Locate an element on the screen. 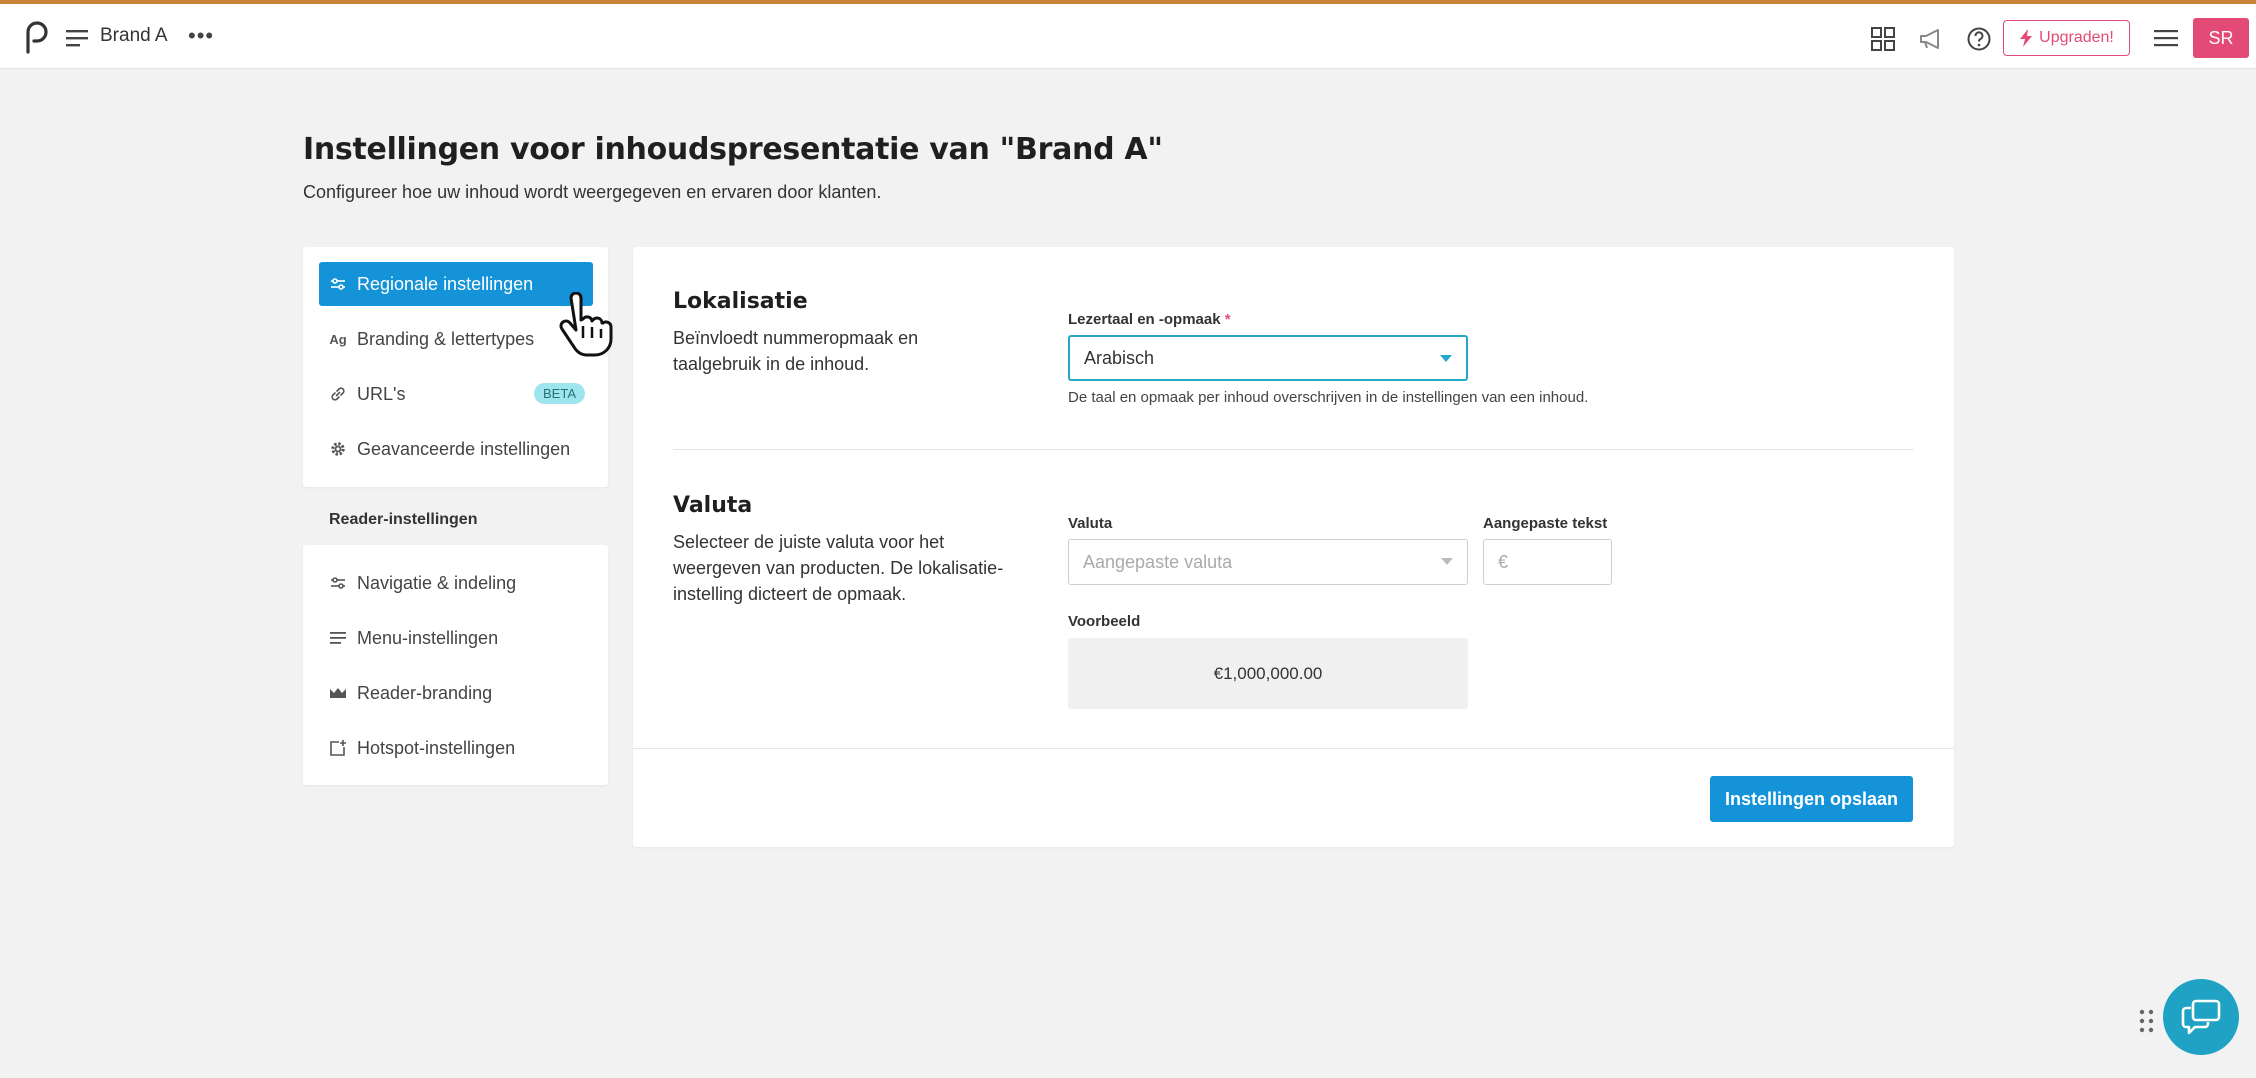 The height and width of the screenshot is (1078, 2256). section-divider is located at coordinates (1293, 449).